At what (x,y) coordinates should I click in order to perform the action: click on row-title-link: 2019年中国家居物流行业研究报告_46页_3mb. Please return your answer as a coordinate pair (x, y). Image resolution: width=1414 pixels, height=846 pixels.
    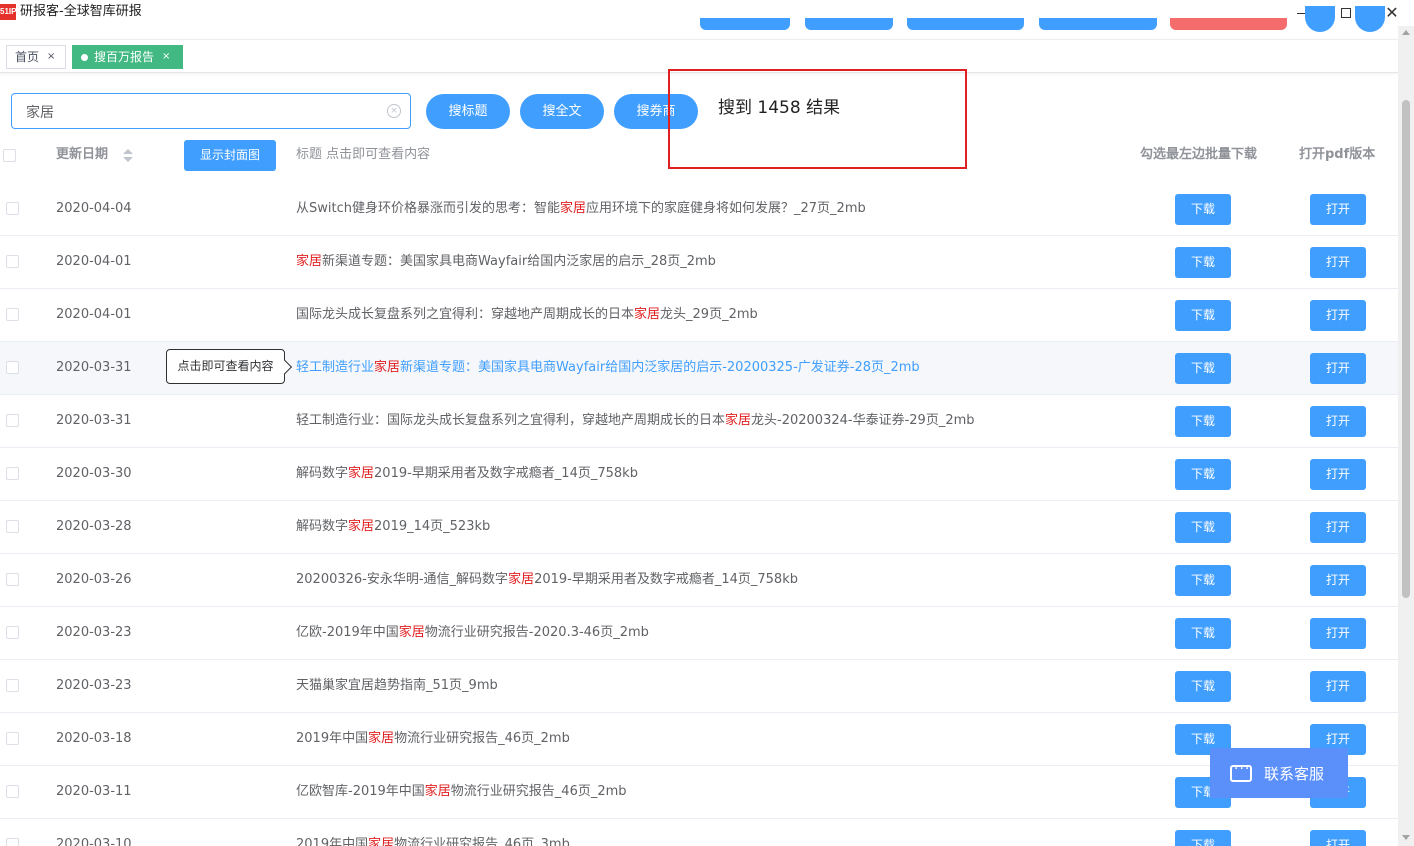
    Looking at the image, I should click on (433, 841).